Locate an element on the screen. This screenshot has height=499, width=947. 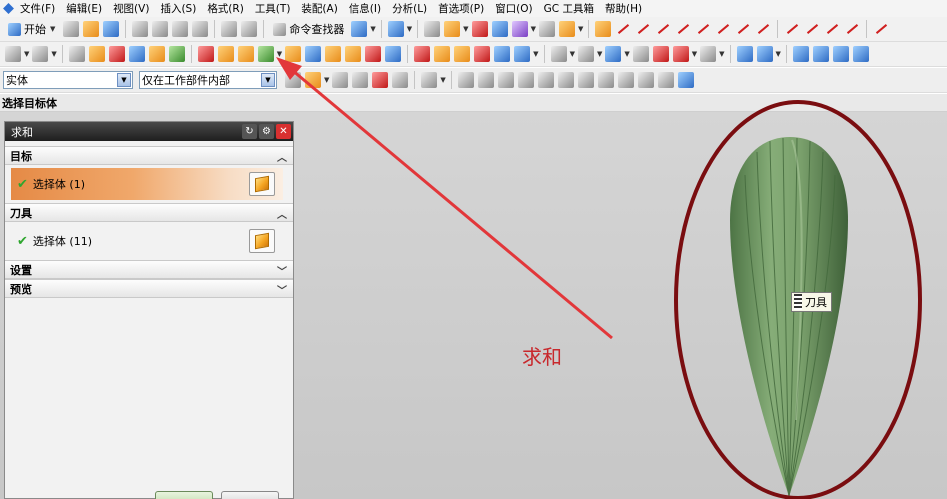
cut-icon is located at coordinates (140, 29).